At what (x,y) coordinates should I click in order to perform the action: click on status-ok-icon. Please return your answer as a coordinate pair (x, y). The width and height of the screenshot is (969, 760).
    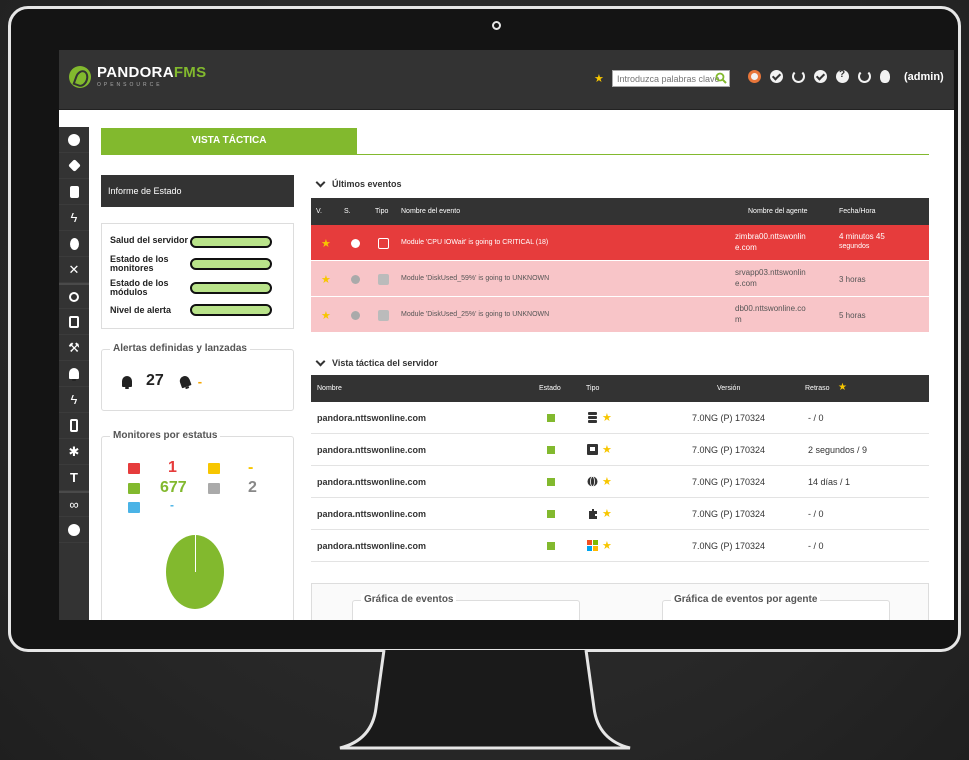
    Looking at the image, I should click on (551, 418).